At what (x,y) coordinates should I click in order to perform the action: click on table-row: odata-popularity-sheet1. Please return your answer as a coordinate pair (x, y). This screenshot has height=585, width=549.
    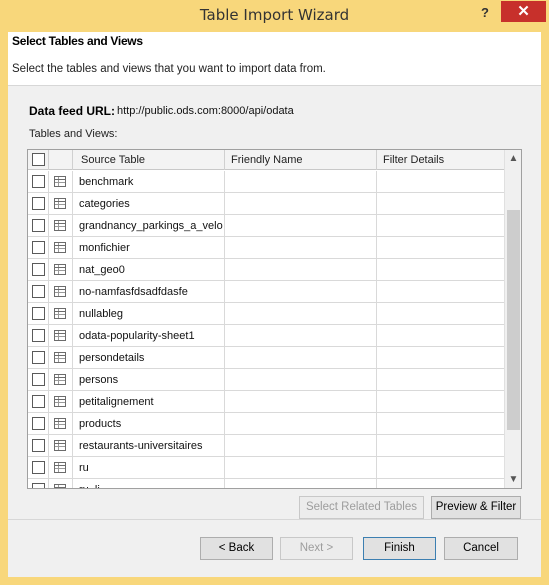
    Looking at the image, I should click on (266, 336).